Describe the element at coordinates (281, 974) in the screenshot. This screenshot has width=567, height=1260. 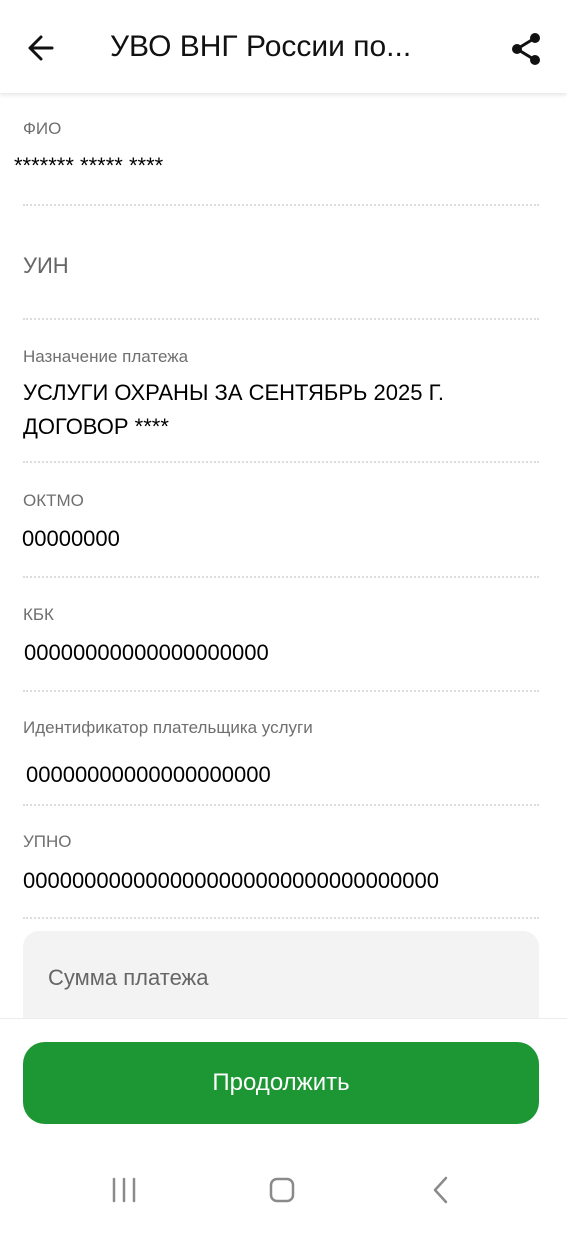
I see `amount-input: Сумма платежа` at that location.